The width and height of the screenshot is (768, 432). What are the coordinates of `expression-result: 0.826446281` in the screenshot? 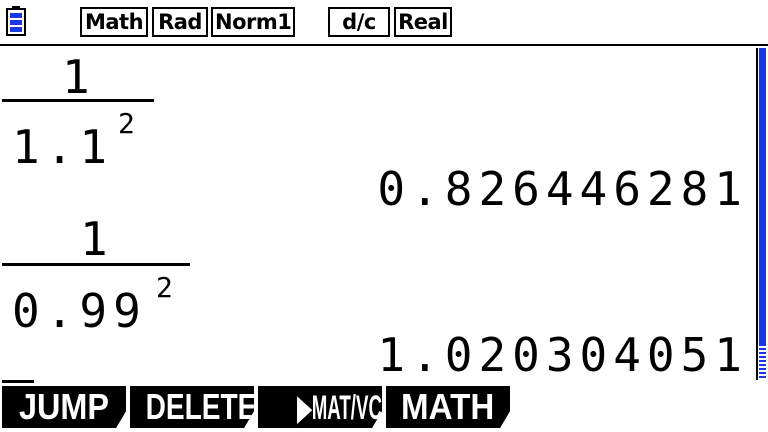 It's located at (562, 189).